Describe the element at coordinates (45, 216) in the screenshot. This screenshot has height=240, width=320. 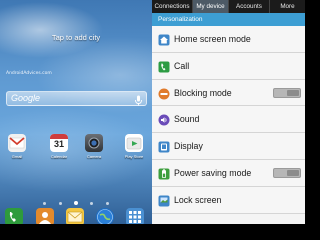
I see `contacts-icon` at that location.